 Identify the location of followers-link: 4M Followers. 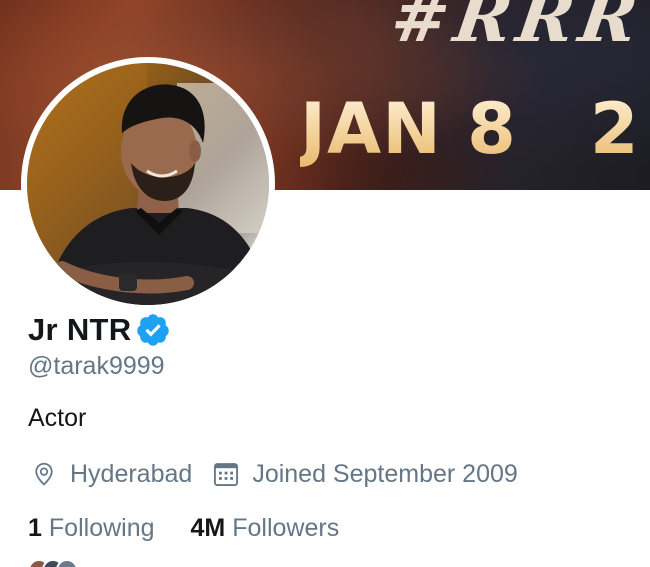
(265, 528).